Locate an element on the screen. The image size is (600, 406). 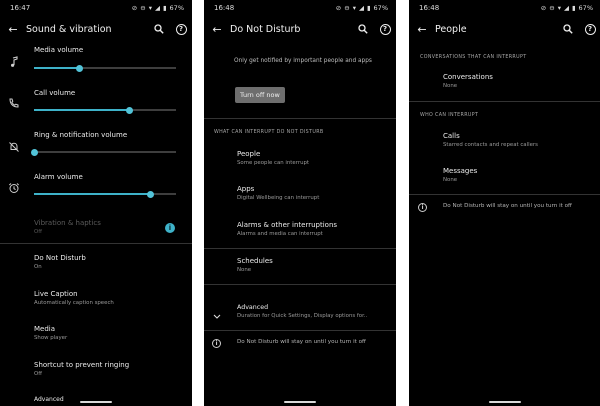
settings-item-advanced: Advanced is located at coordinates (49, 399).